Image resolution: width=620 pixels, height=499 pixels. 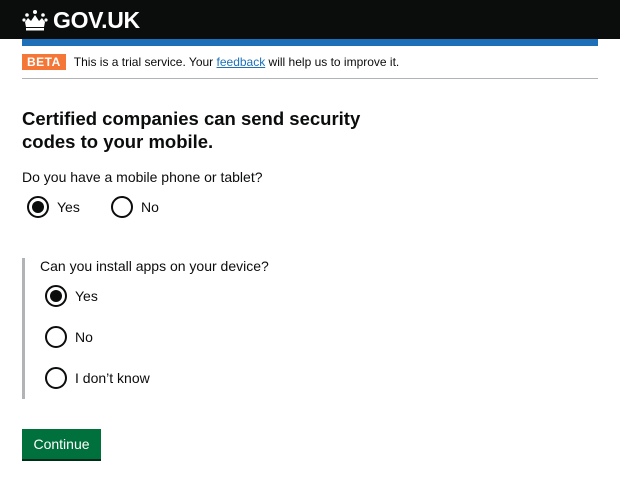 What do you see at coordinates (69, 337) in the screenshot?
I see `radio-apps-no: No` at bounding box center [69, 337].